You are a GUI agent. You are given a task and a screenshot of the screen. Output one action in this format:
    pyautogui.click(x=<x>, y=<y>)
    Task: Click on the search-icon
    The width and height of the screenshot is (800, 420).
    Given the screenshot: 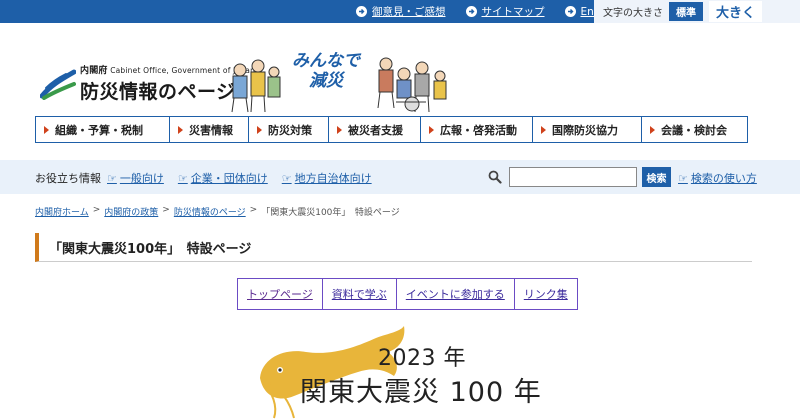 What is the action you would take?
    pyautogui.click(x=495, y=177)
    